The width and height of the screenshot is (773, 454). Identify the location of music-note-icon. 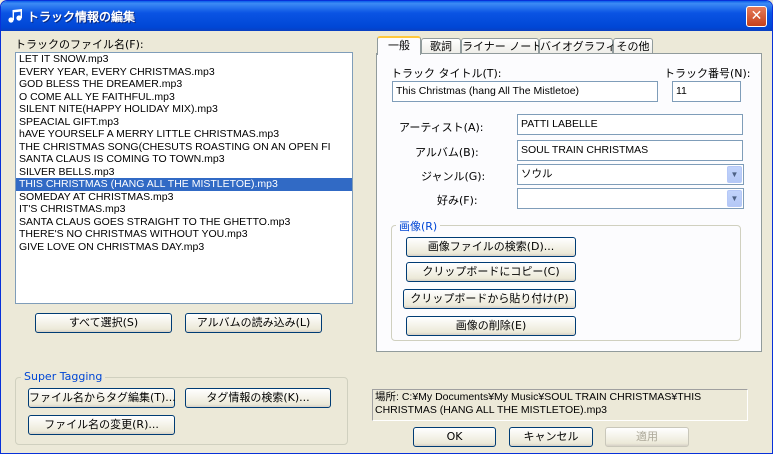
(15, 16).